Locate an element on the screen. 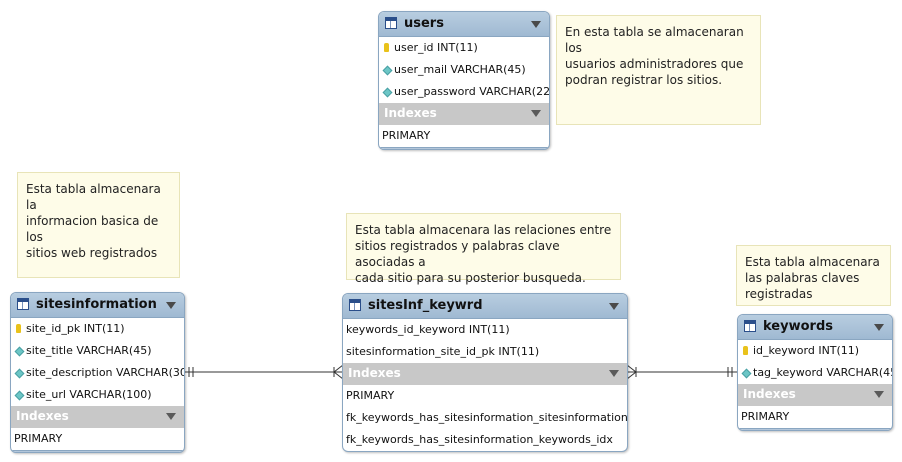  column-row: site_url VARCHAR(100) is located at coordinates (97, 395).